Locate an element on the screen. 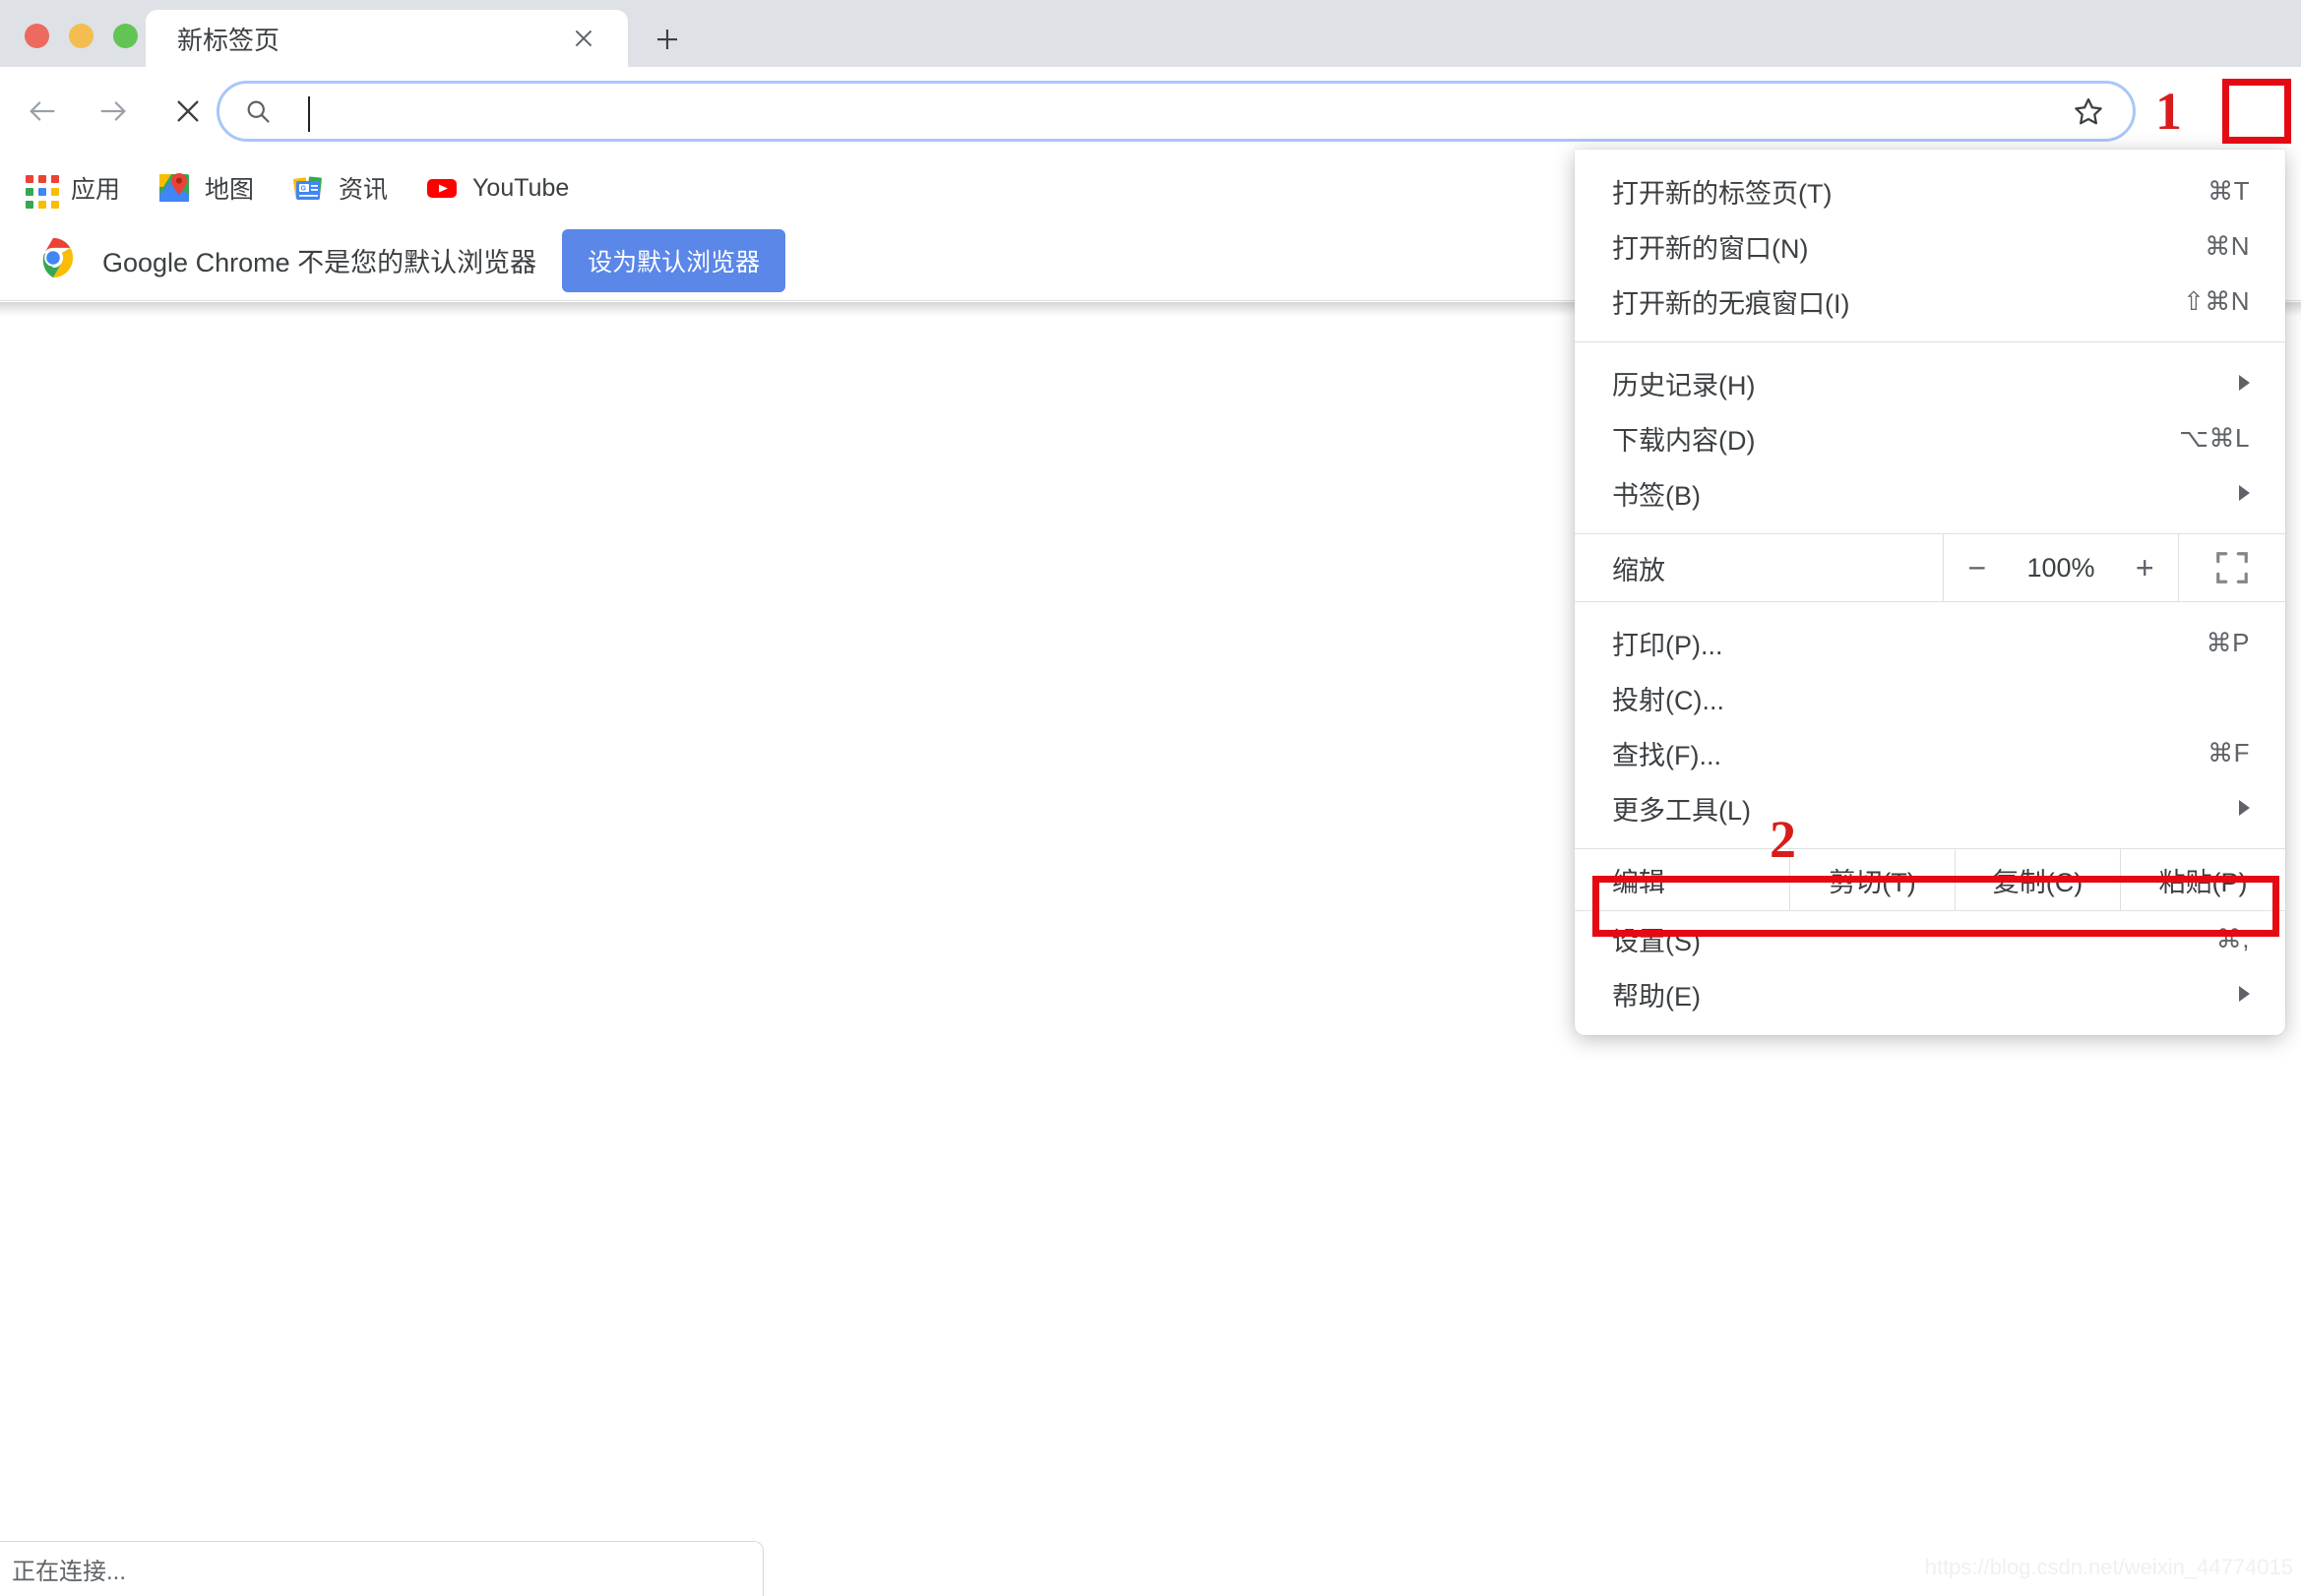 The width and height of the screenshot is (2301, 1596). menu-item-shortcut: ⇧⌘N is located at coordinates (2216, 301).